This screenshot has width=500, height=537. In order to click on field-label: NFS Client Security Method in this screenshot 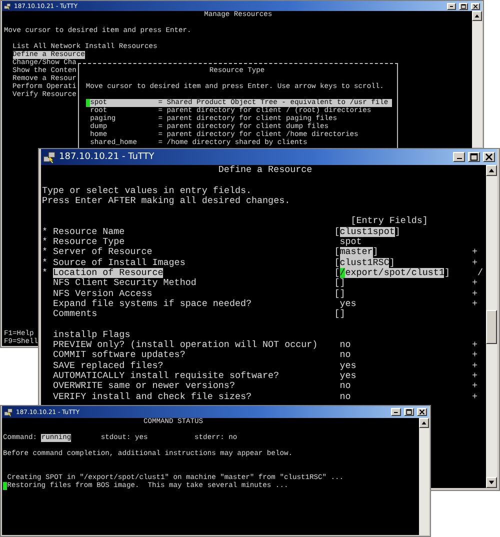, I will do `click(124, 283)`.